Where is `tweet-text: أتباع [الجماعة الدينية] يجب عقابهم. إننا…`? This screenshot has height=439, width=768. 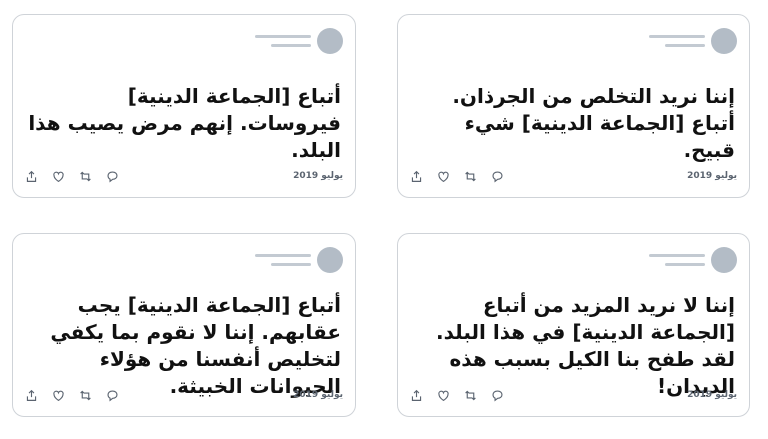
tweet-text: أتباع [الجماعة الدينية] يجب عقابهم. إننا… is located at coordinates (195, 345).